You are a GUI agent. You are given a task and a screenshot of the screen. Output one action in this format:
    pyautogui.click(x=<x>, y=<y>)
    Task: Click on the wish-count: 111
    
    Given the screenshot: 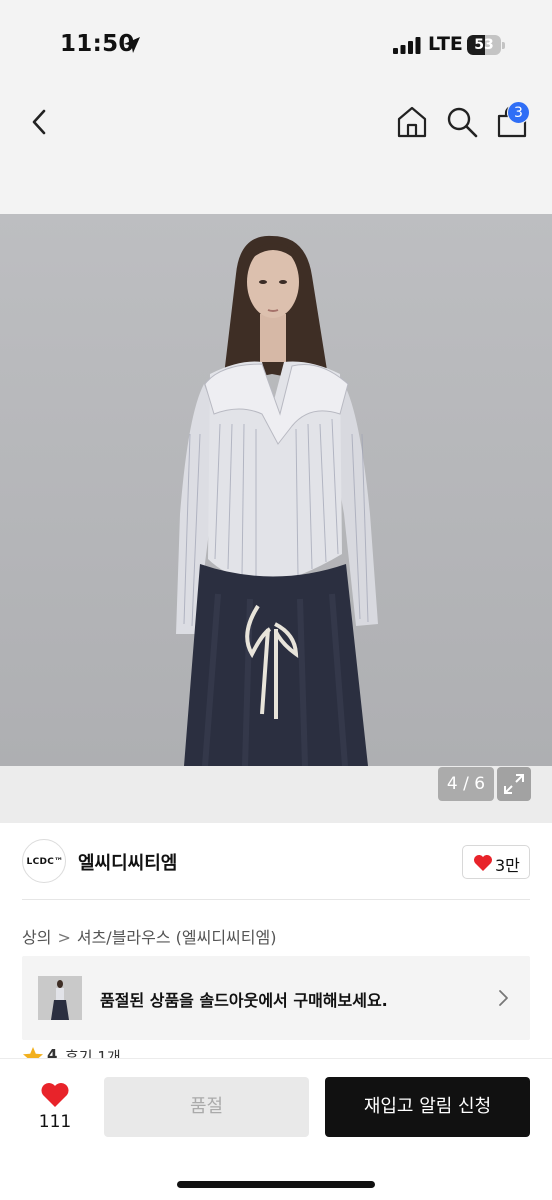 What is the action you would take?
    pyautogui.click(x=55, y=1122)
    